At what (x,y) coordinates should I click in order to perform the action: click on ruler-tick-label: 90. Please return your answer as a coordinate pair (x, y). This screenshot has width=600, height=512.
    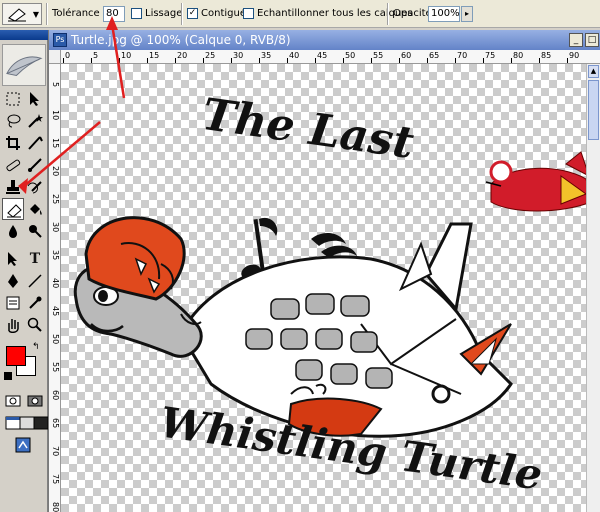
    Looking at the image, I should click on (574, 55).